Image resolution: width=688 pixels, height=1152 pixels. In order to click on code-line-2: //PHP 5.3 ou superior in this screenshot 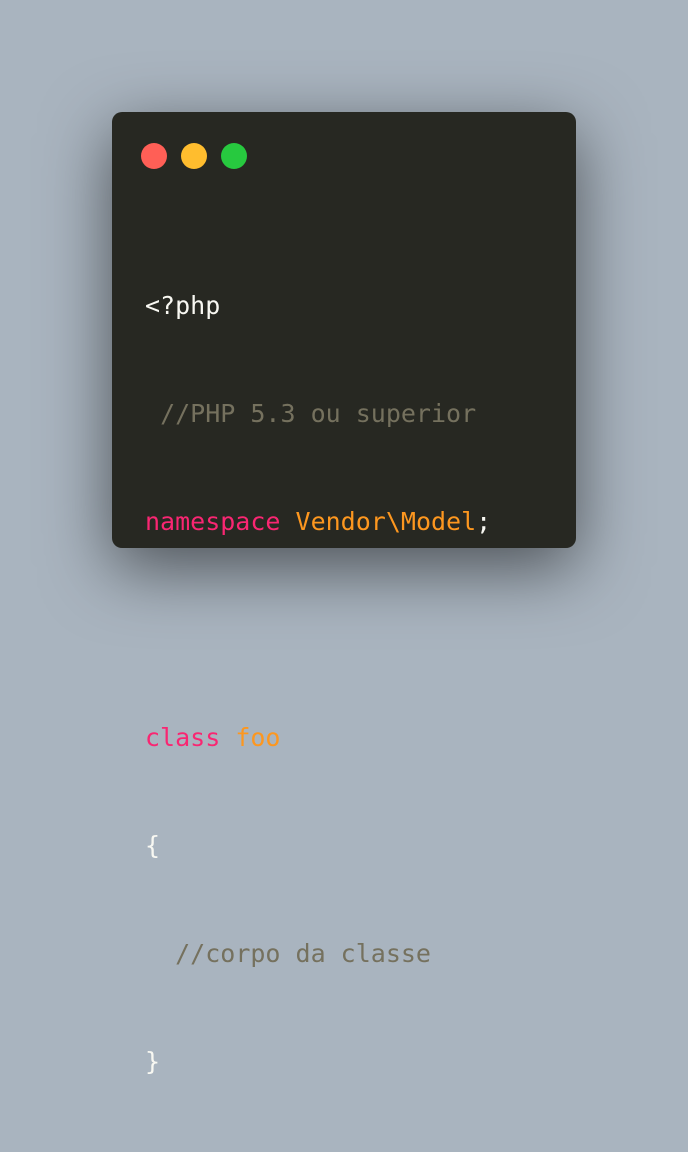, I will do `click(318, 414)`.